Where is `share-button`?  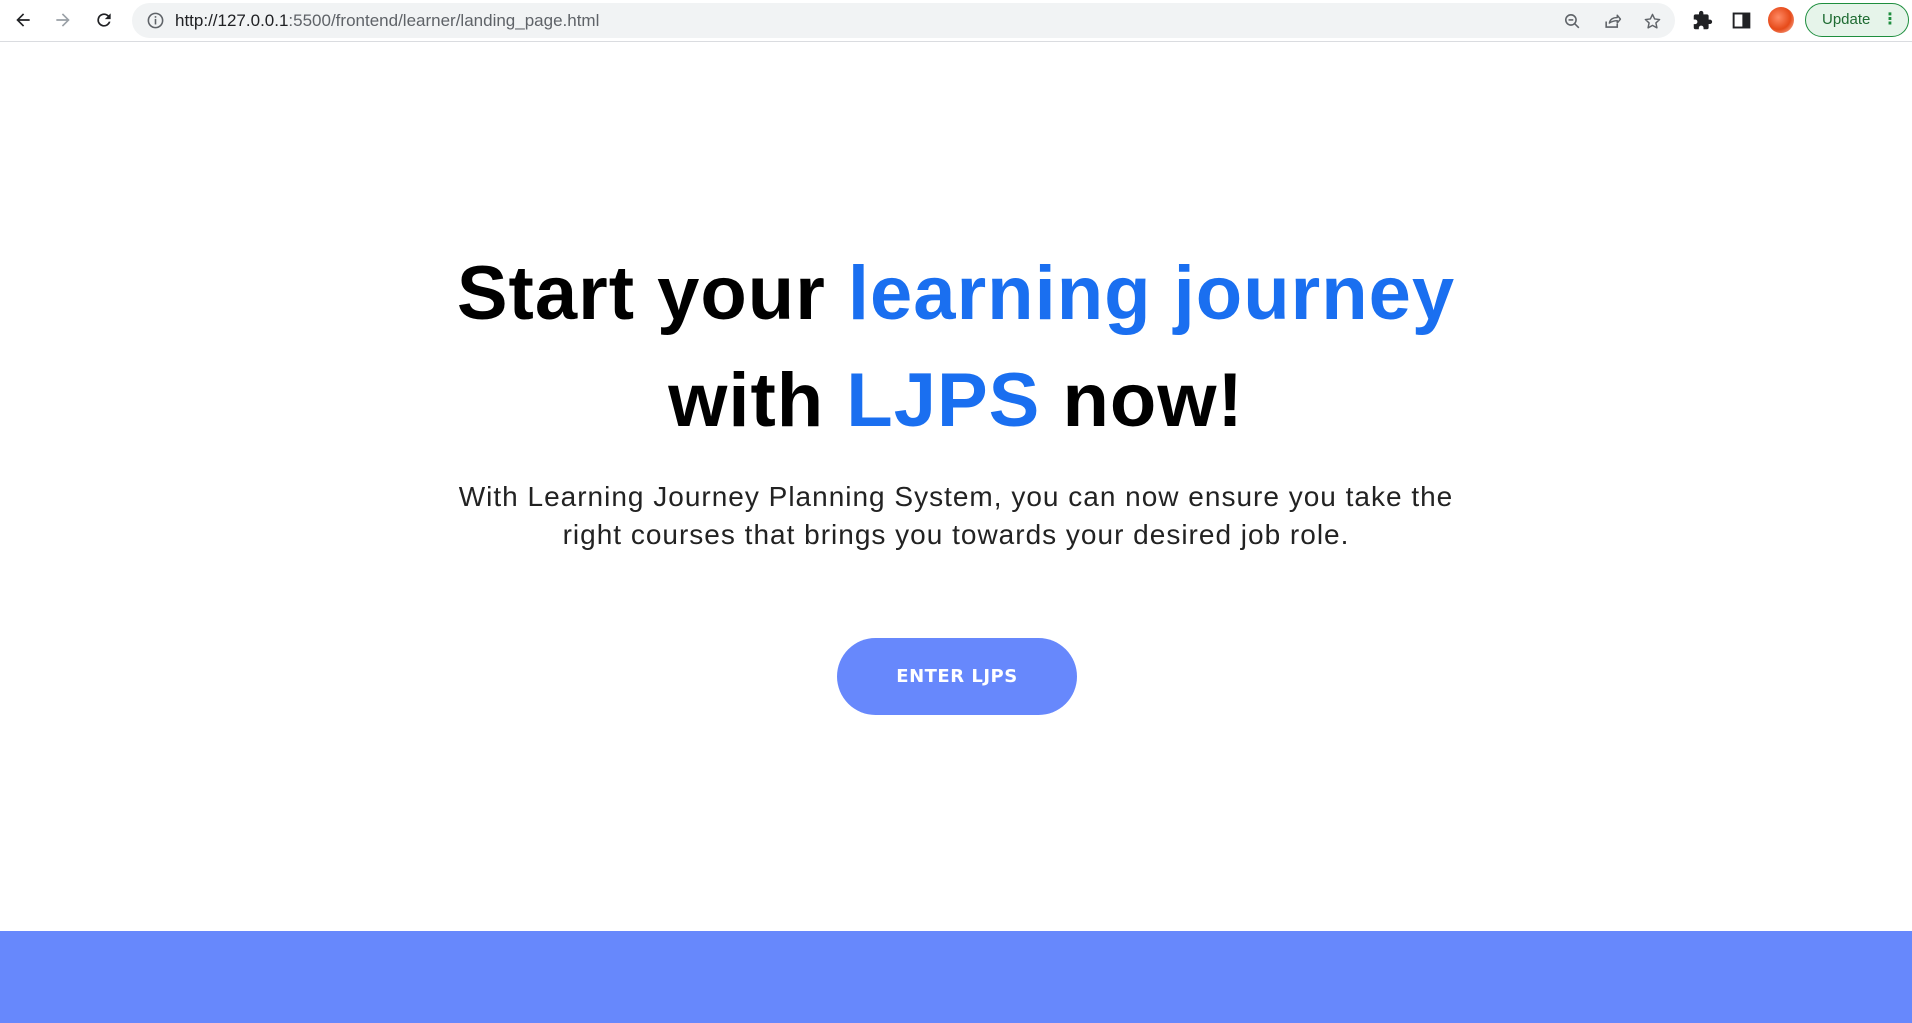
share-button is located at coordinates (1612, 21).